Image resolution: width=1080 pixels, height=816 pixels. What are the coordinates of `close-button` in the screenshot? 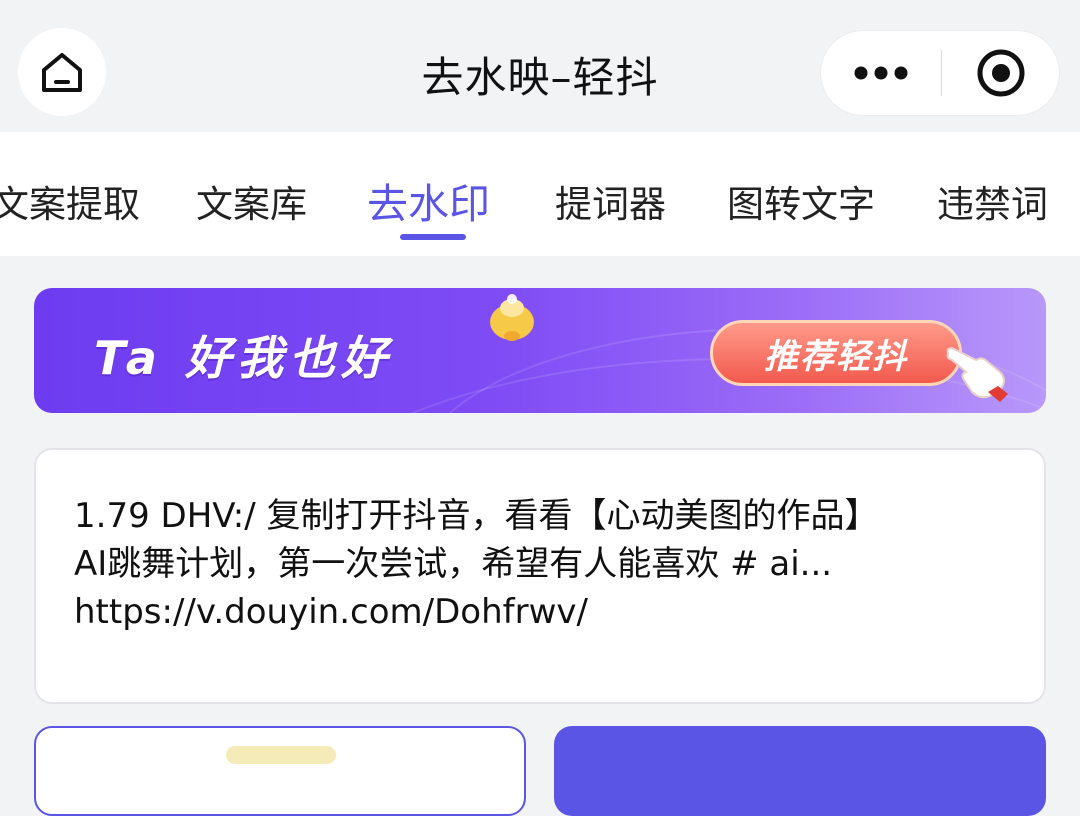 It's located at (1000, 73).